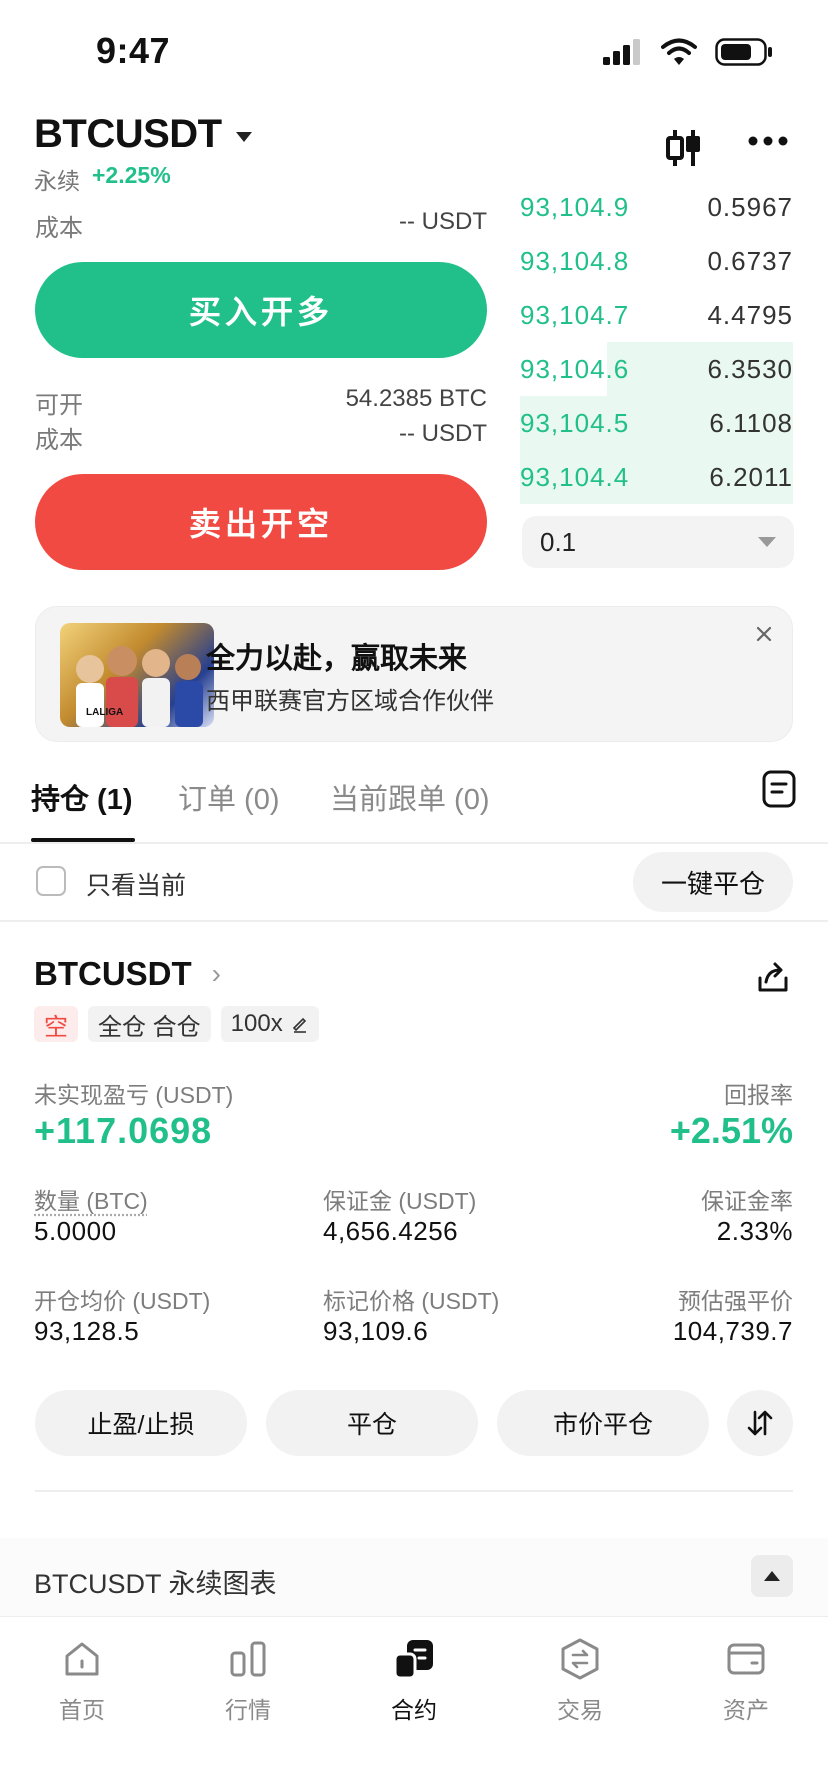 The image size is (828, 1792). Describe the element at coordinates (575, 368) in the screenshot. I see `order-book-price: 93,104.6` at that location.